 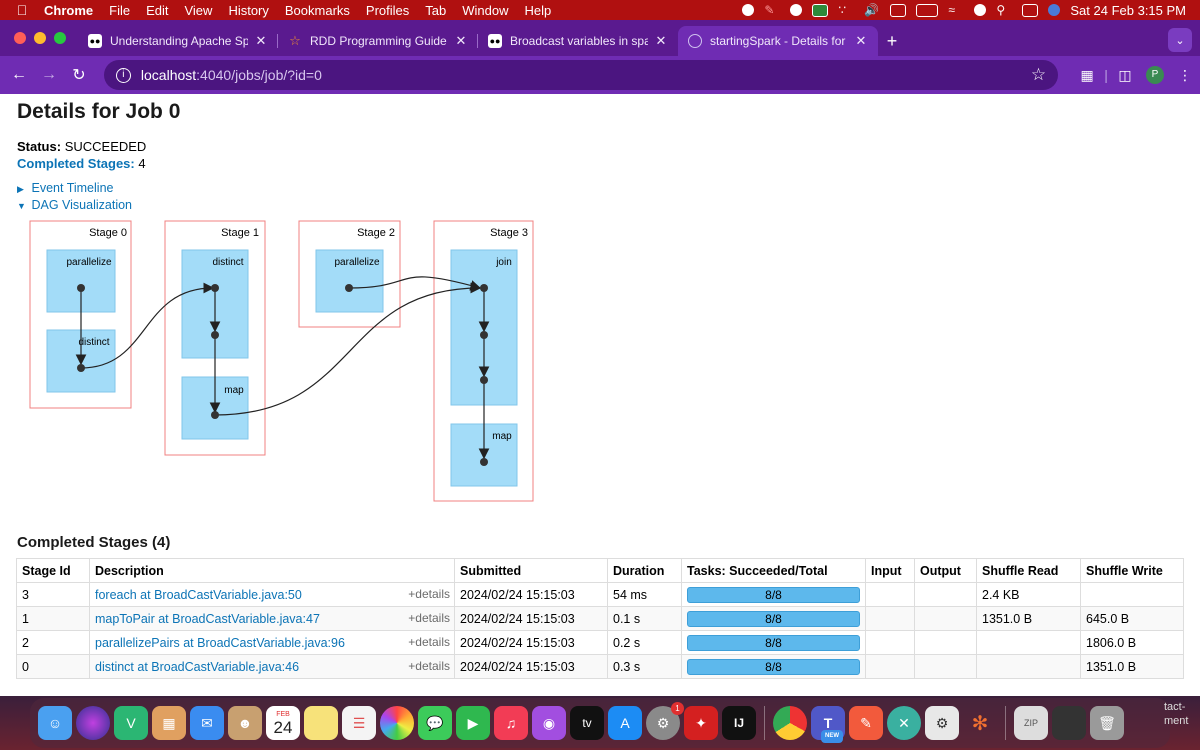 I want to click on menu-bookmarks: Bookmarks, so click(x=317, y=10).